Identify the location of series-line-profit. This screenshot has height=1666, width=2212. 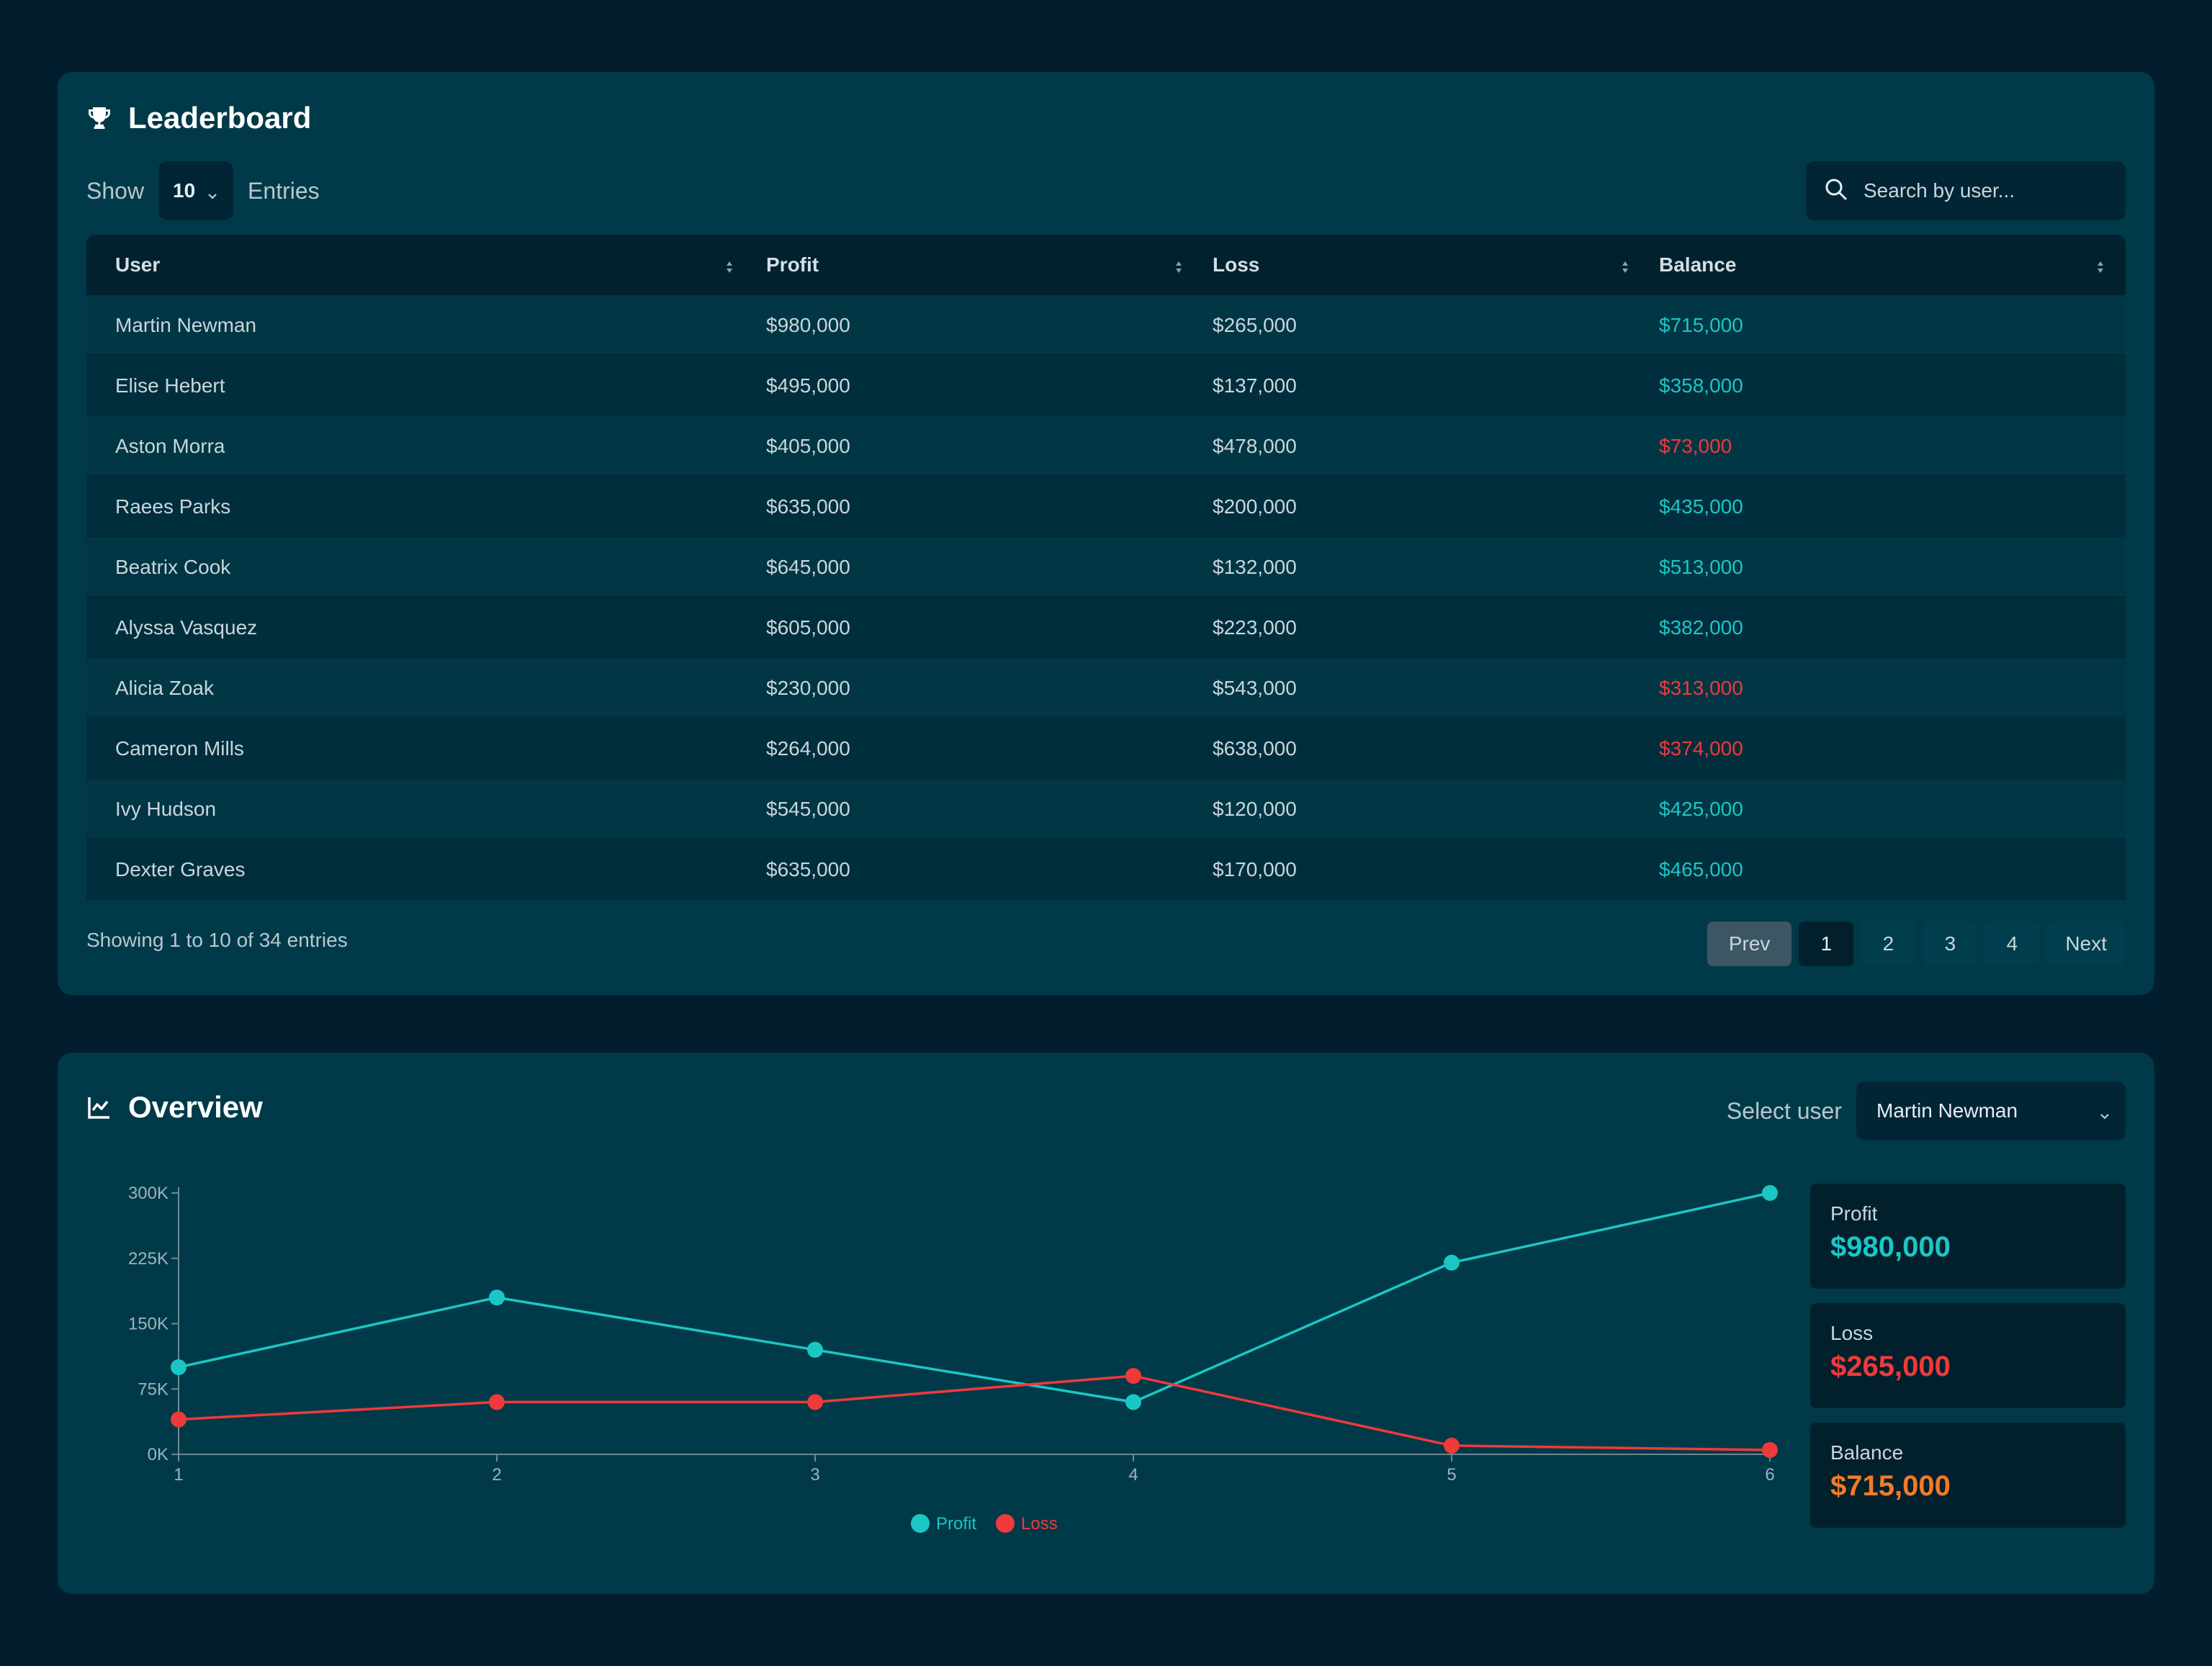
(974, 1298).